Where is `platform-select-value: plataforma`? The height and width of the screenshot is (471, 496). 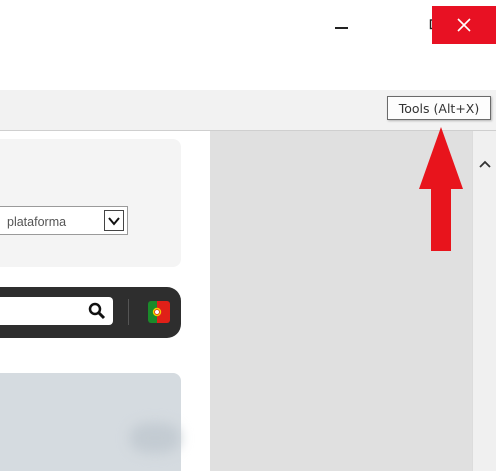 platform-select-value: plataforma is located at coordinates (37, 222).